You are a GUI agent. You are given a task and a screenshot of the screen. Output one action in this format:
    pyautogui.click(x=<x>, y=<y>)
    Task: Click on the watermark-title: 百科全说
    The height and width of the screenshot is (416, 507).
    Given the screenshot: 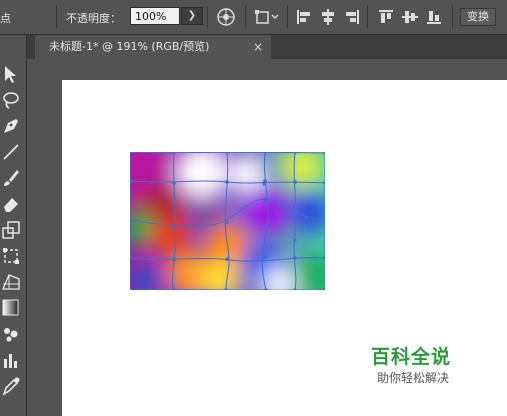 What is the action you would take?
    pyautogui.click(x=411, y=357)
    